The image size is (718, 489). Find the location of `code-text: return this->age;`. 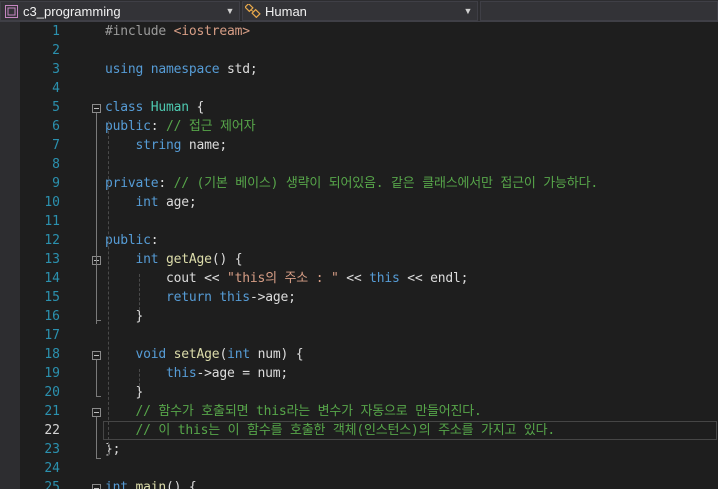

code-text: return this->age; is located at coordinates (200, 297).